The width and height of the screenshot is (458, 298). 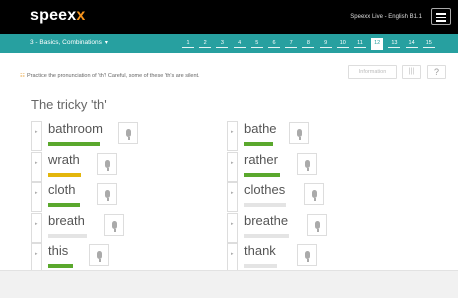 I want to click on word-label: clothes, so click(x=265, y=189).